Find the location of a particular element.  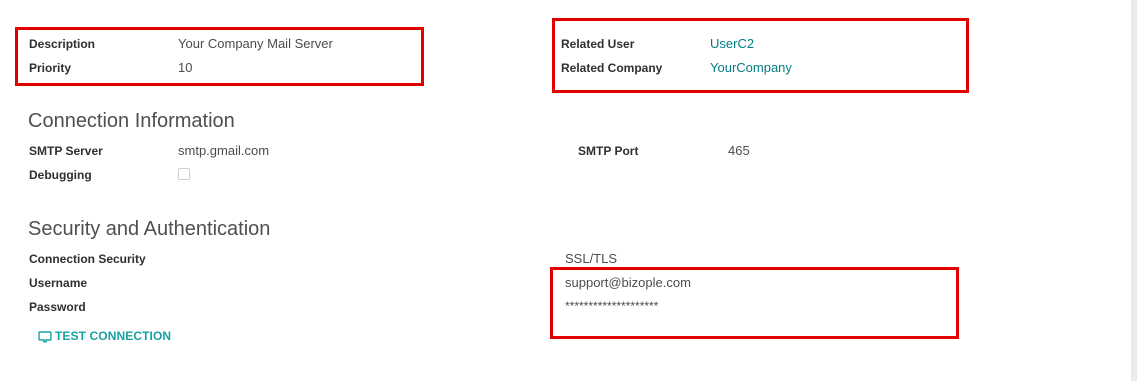

highlight-box-credentials is located at coordinates (754, 303).